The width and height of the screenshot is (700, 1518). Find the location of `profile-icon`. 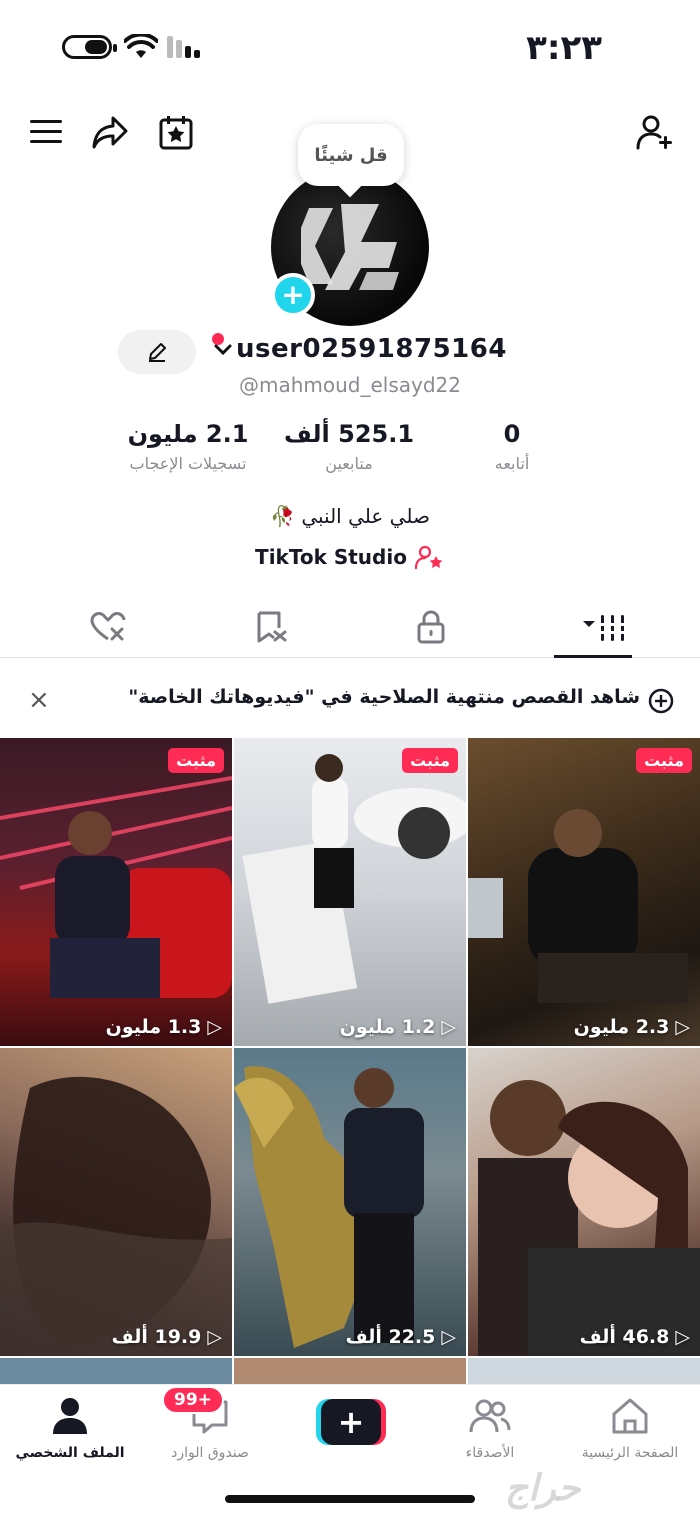

profile-icon is located at coordinates (70, 1416).